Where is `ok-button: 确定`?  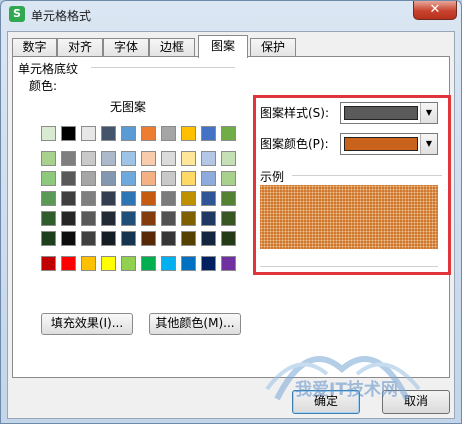 ok-button: 确定 is located at coordinates (326, 402).